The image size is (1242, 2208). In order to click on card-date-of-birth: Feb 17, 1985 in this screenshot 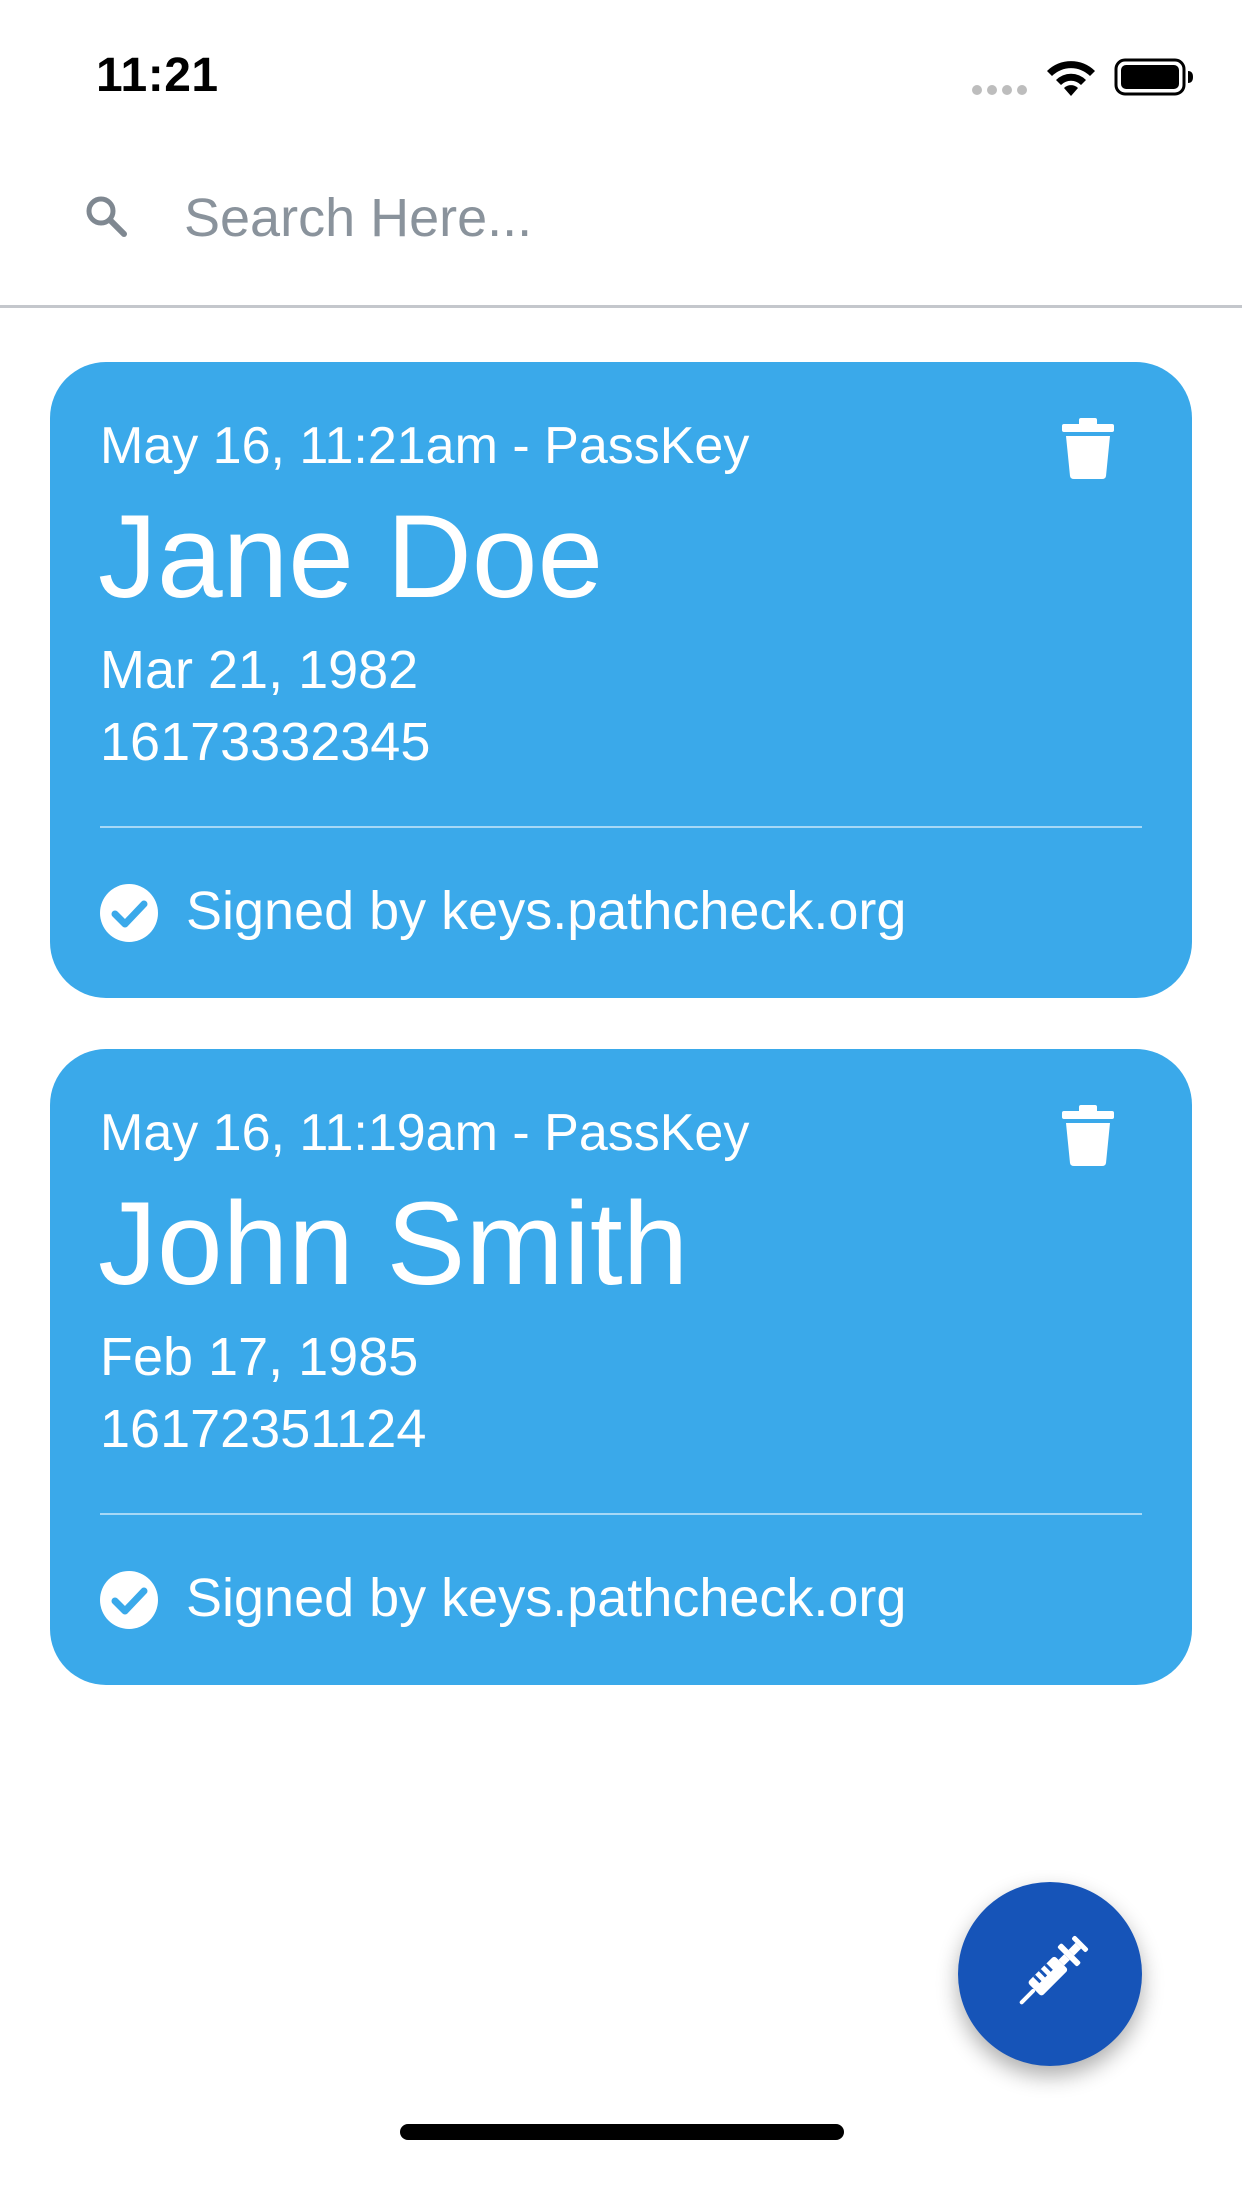, I will do `click(259, 1357)`.